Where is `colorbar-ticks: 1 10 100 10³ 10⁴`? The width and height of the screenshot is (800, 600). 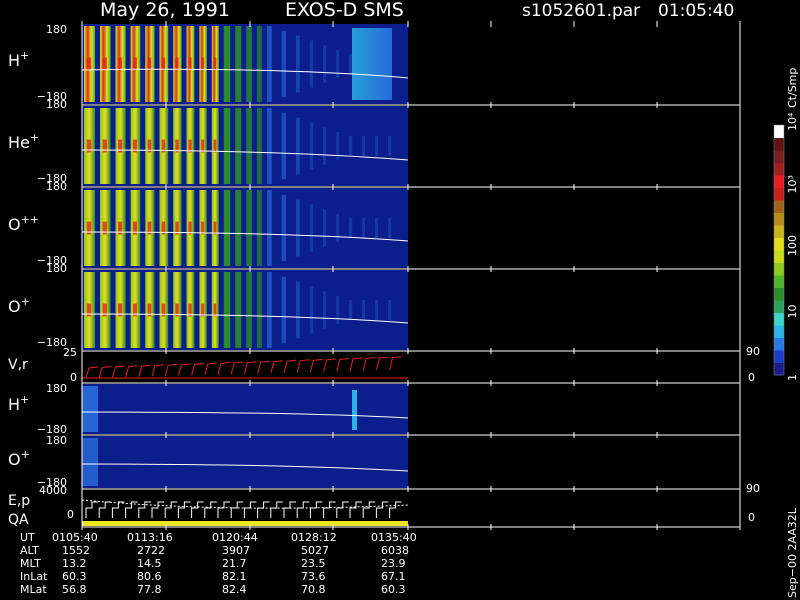
colorbar-ticks: 1 10 100 10³ 10⁴ is located at coordinates (792, 246).